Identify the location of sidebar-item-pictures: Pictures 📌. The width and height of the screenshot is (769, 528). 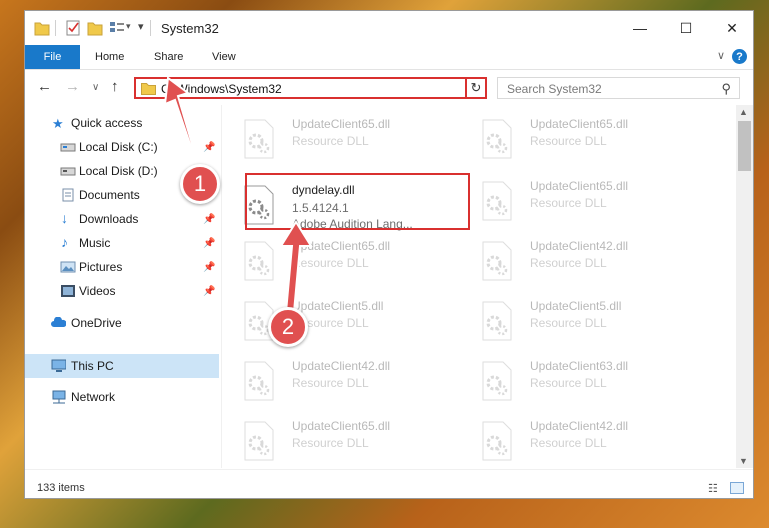
(122, 267).